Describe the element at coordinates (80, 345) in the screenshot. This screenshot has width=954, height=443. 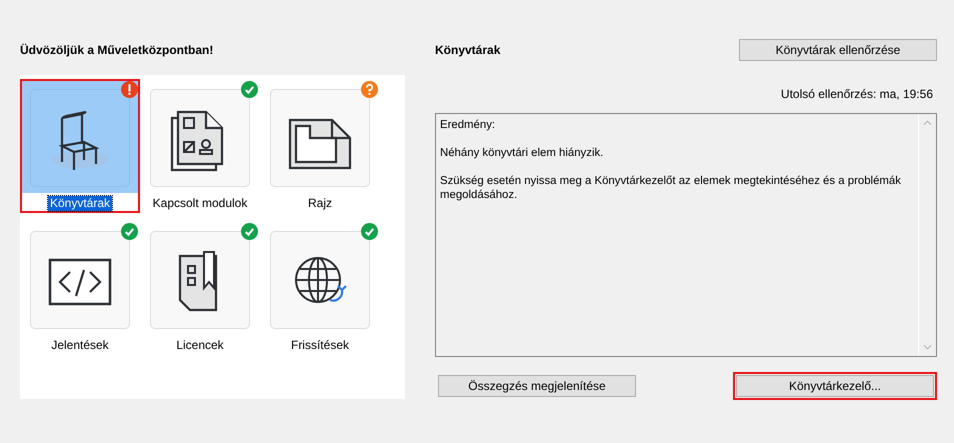
I see `tile-label: Jelentések` at that location.